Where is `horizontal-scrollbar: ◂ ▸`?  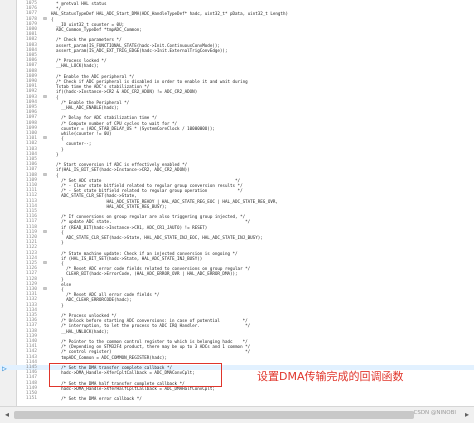 horizontal-scrollbar: ◂ ▸ is located at coordinates (237, 414).